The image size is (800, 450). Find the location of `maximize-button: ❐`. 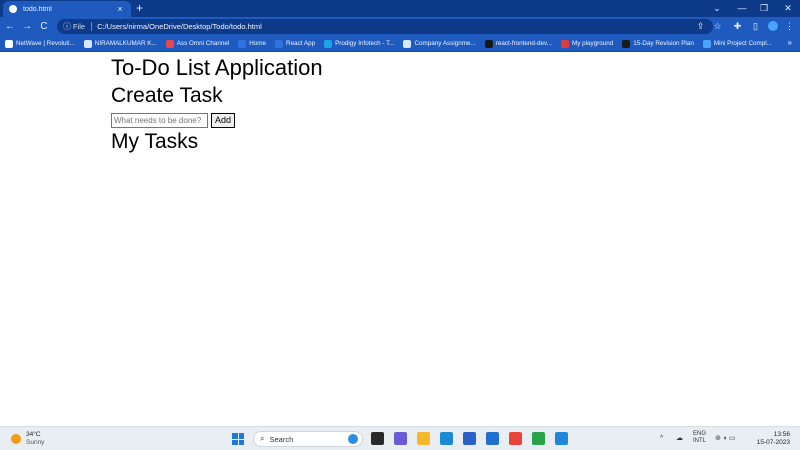

maximize-button: ❐ is located at coordinates (764, 8).